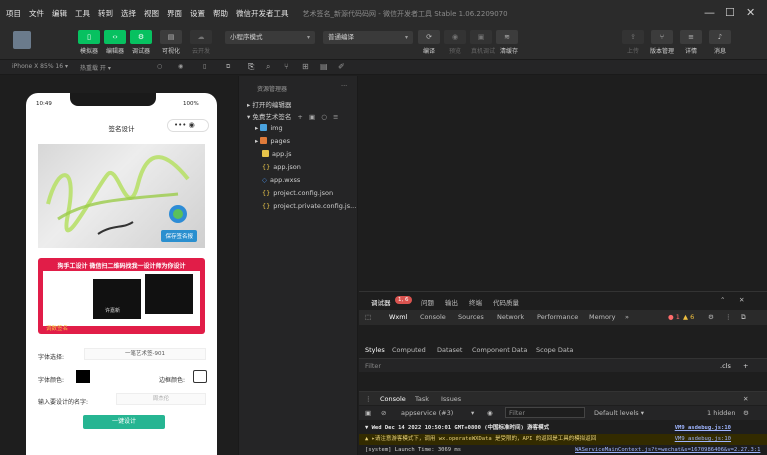 This screenshot has height=455, width=767. What do you see at coordinates (393, 399) in the screenshot?
I see `drawer-tab-console: Console` at bounding box center [393, 399].